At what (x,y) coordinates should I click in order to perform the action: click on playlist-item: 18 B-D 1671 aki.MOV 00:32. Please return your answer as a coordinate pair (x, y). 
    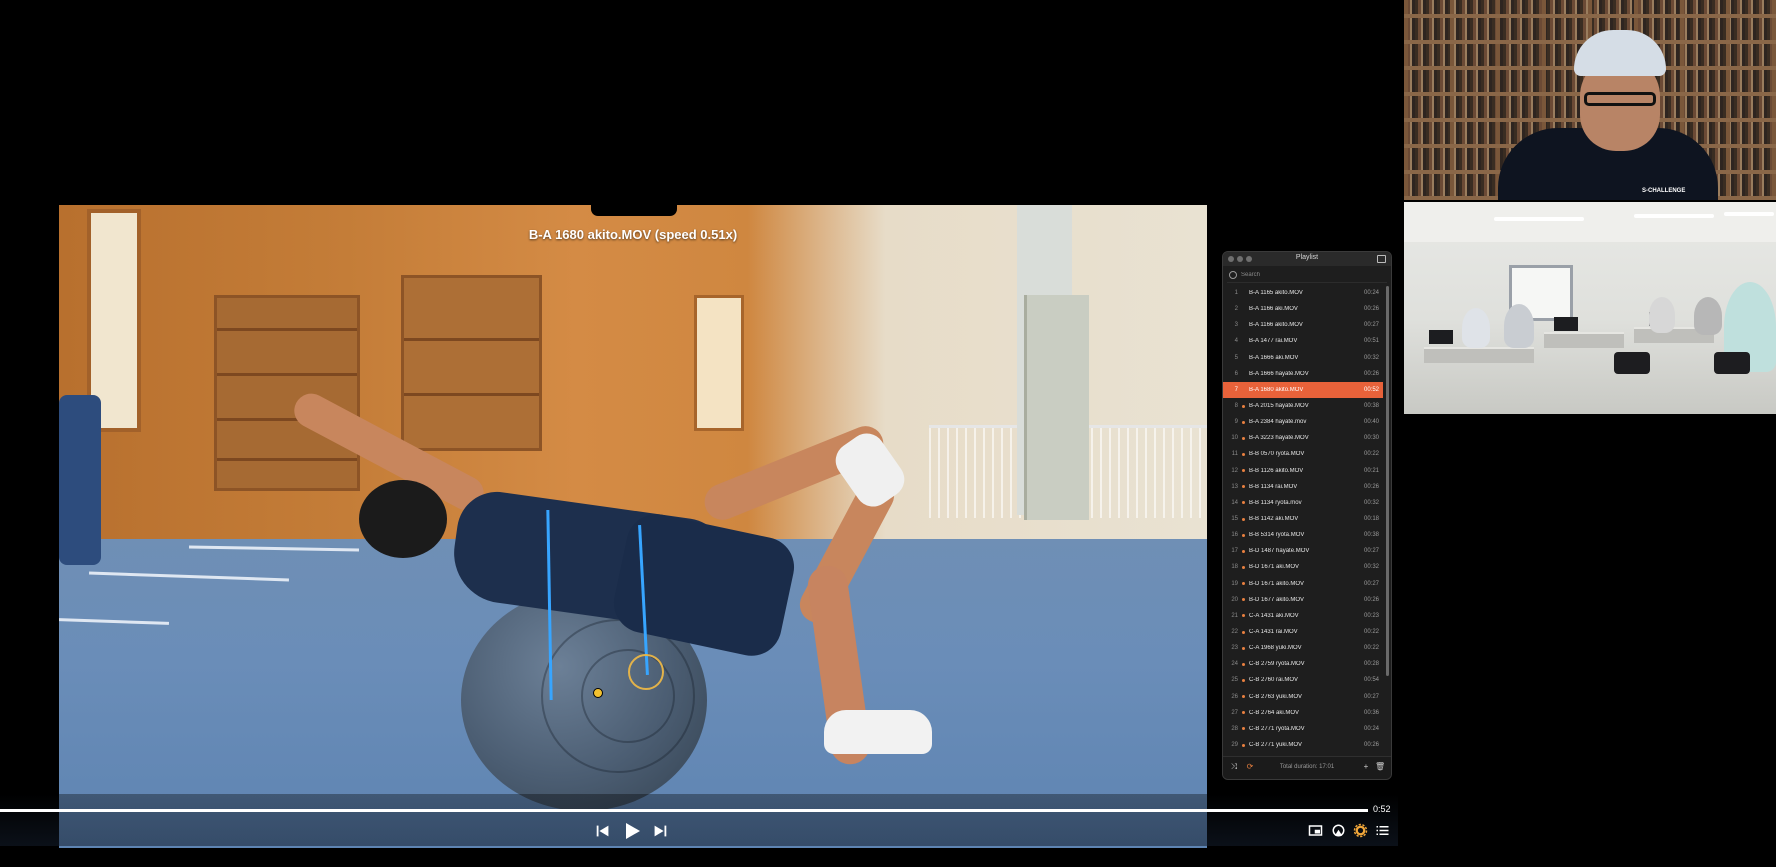
    Looking at the image, I should click on (1303, 567).